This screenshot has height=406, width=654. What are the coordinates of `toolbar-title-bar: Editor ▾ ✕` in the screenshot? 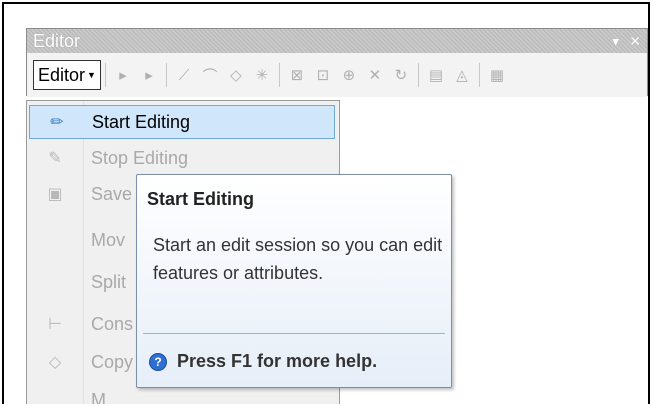 It's located at (337, 41).